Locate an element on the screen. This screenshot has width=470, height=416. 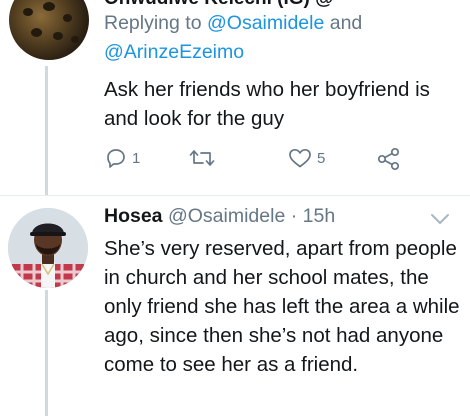
replying-to-continued: @ArinzeEzeimo is located at coordinates (174, 52).